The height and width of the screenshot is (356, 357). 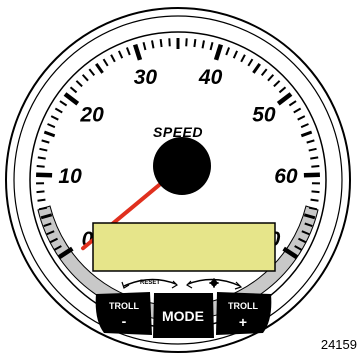 I want to click on reset-label: RESET, so click(x=150, y=283).